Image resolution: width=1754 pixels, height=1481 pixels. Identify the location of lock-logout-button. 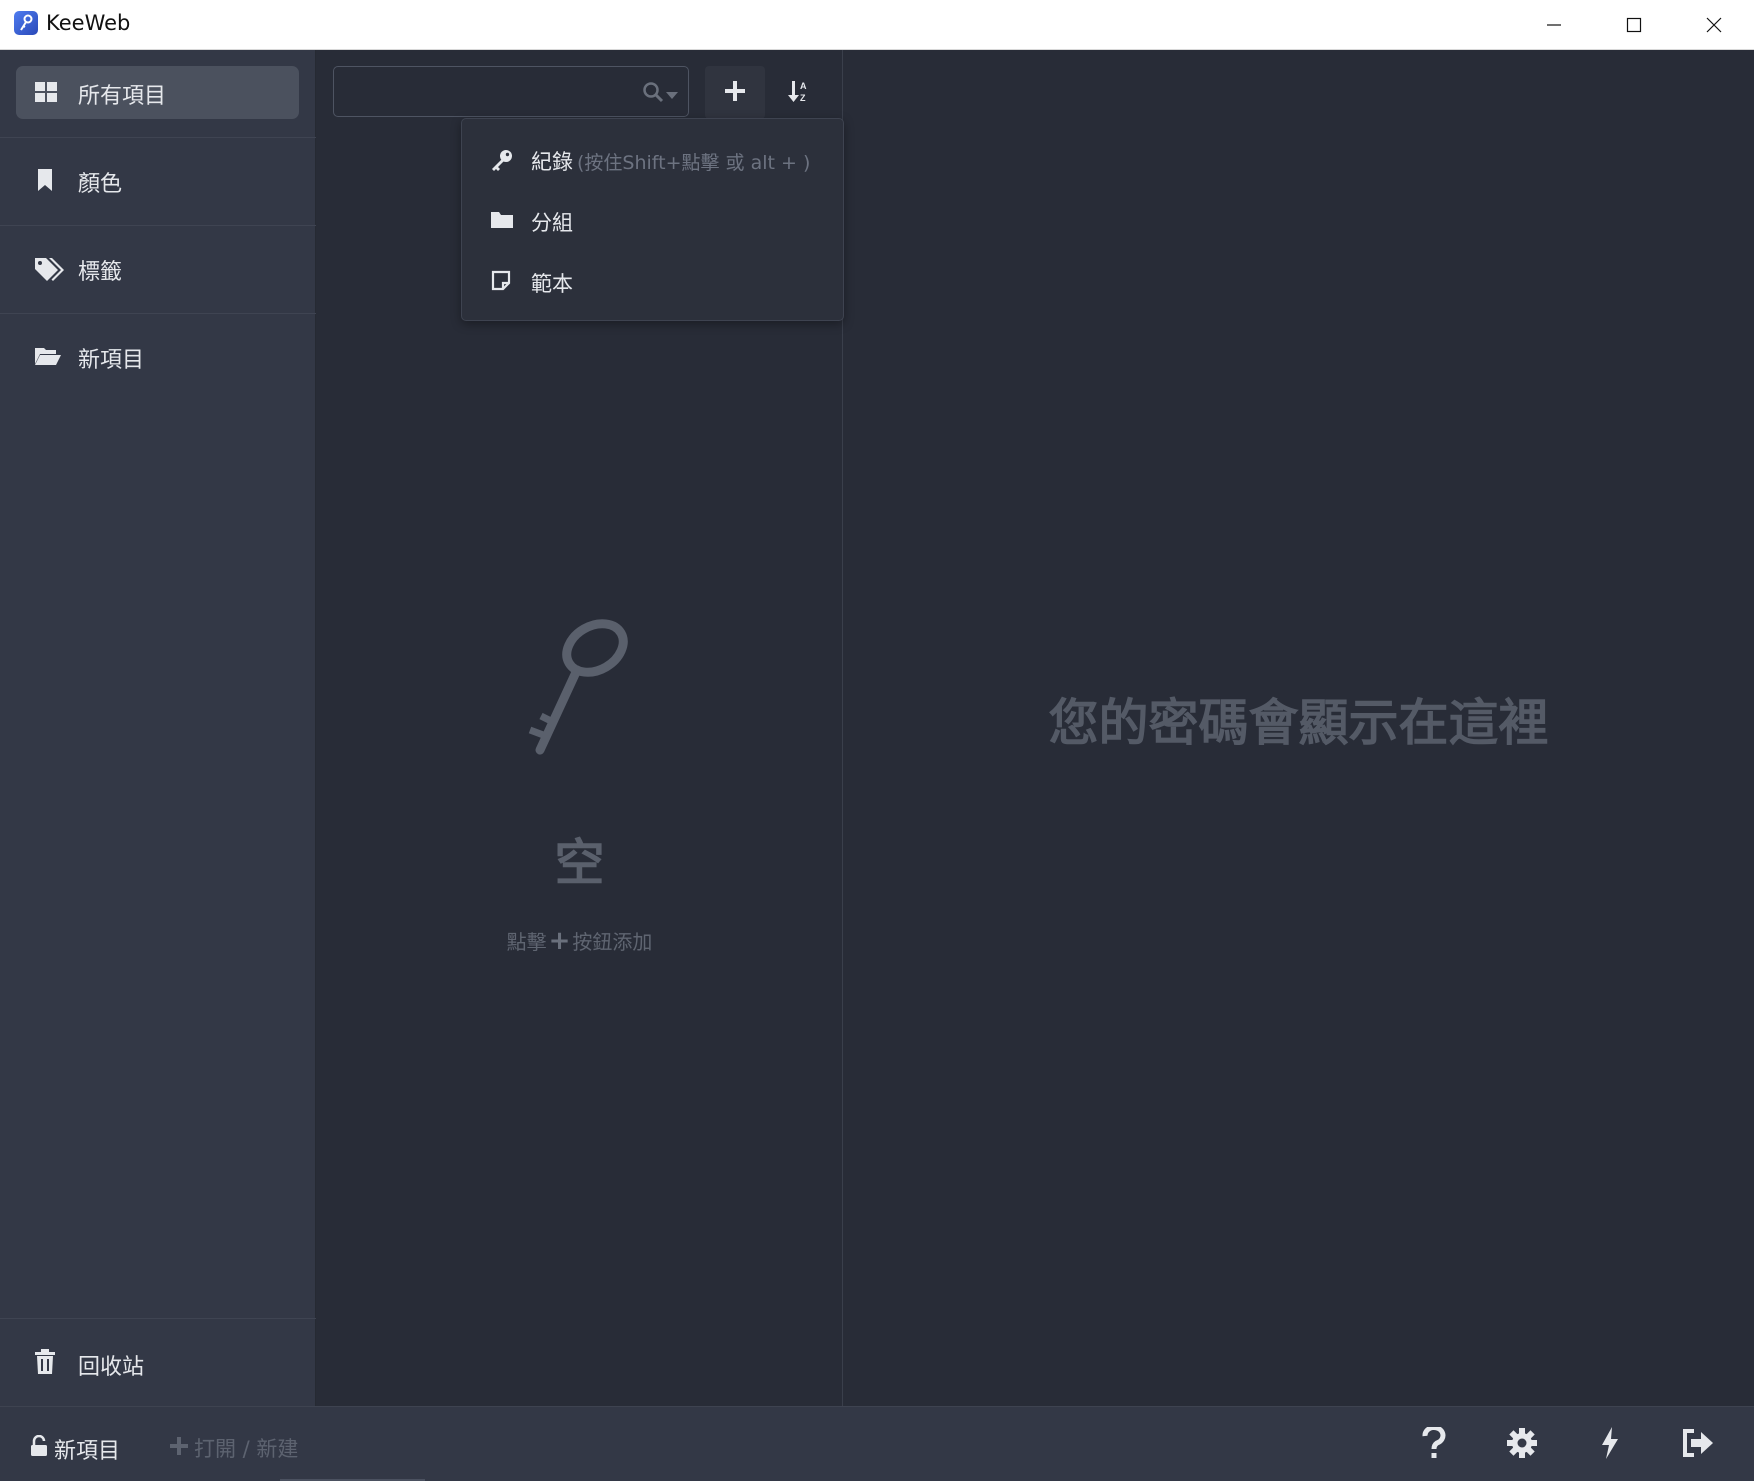
(1698, 1445).